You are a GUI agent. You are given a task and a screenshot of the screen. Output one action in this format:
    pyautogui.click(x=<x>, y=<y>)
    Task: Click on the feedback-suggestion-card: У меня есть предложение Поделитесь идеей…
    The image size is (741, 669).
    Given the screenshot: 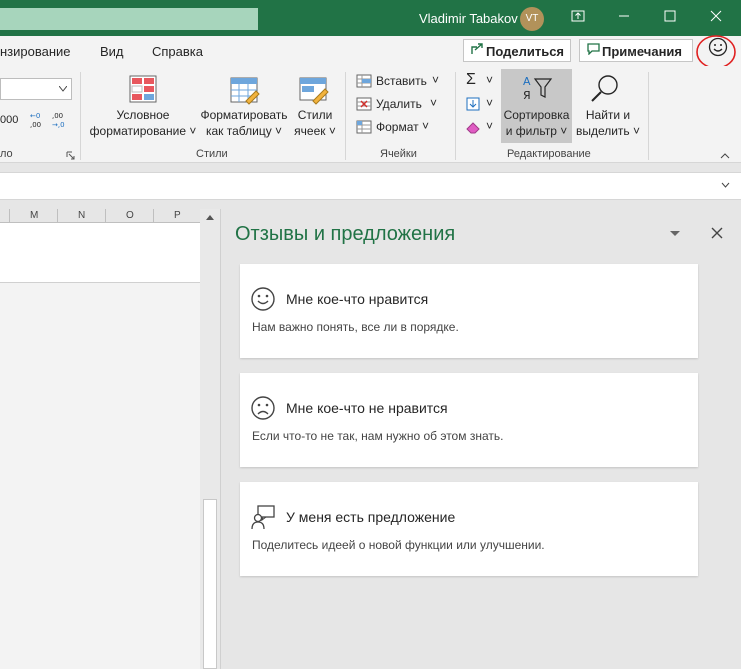 What is the action you would take?
    pyautogui.click(x=469, y=529)
    